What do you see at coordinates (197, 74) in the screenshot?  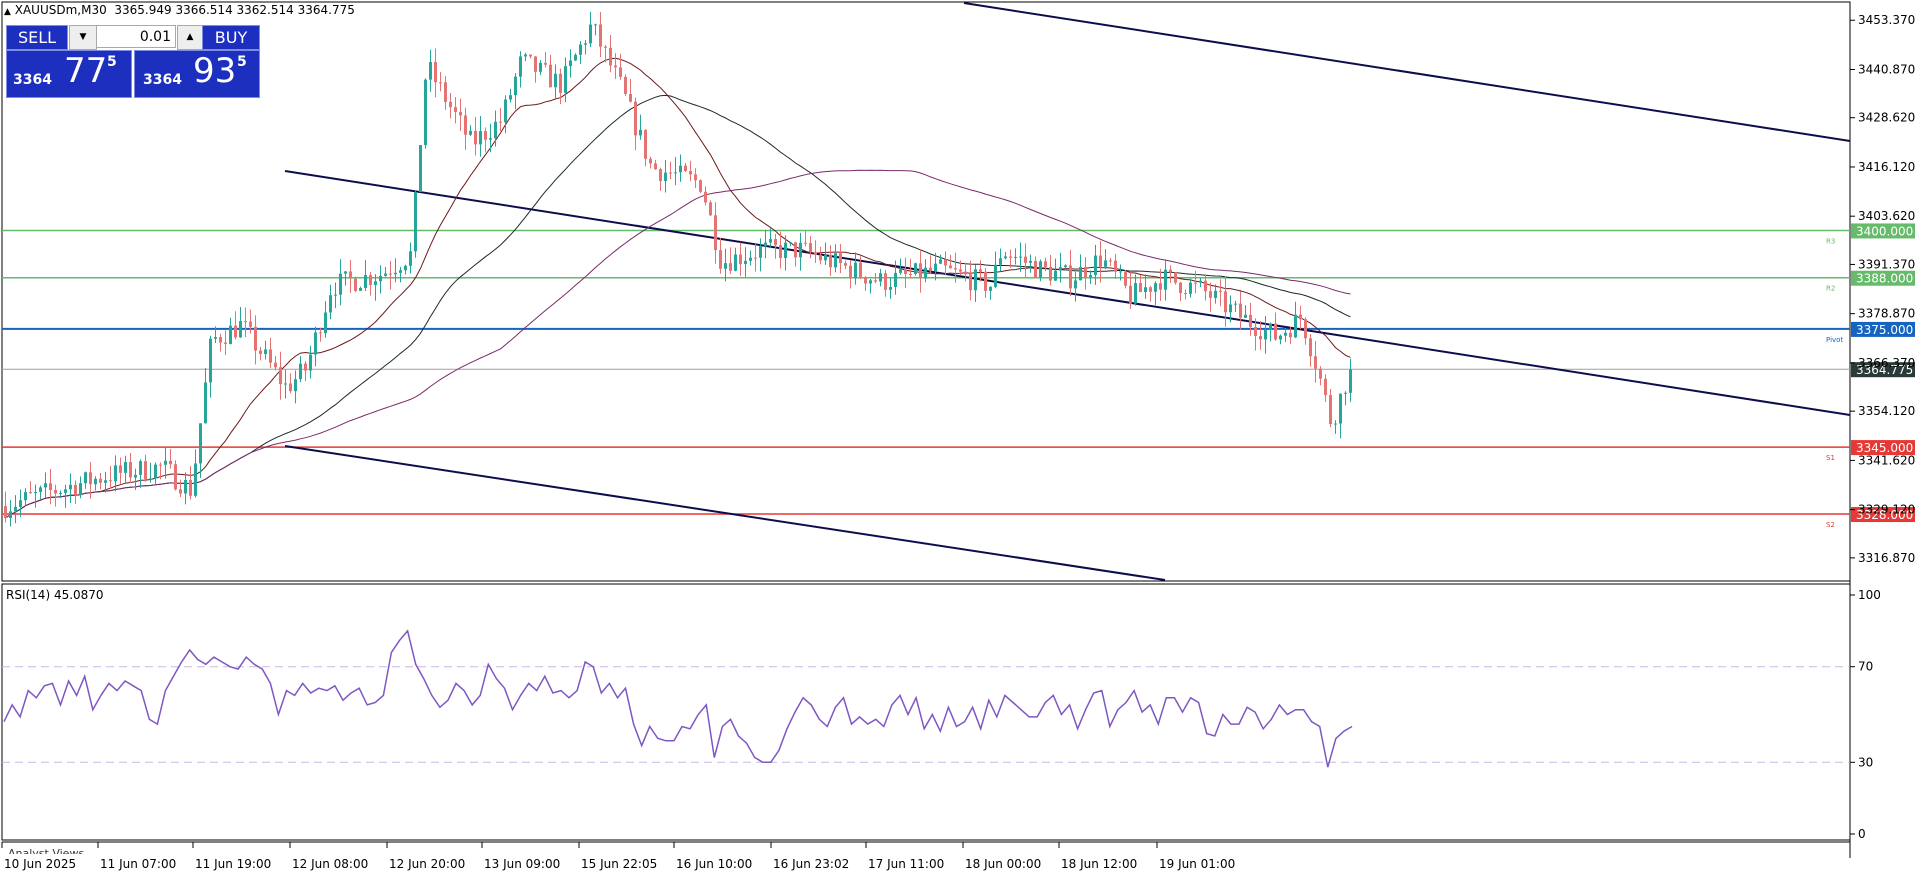 I see `buy-price-button: 3364 93 5` at bounding box center [197, 74].